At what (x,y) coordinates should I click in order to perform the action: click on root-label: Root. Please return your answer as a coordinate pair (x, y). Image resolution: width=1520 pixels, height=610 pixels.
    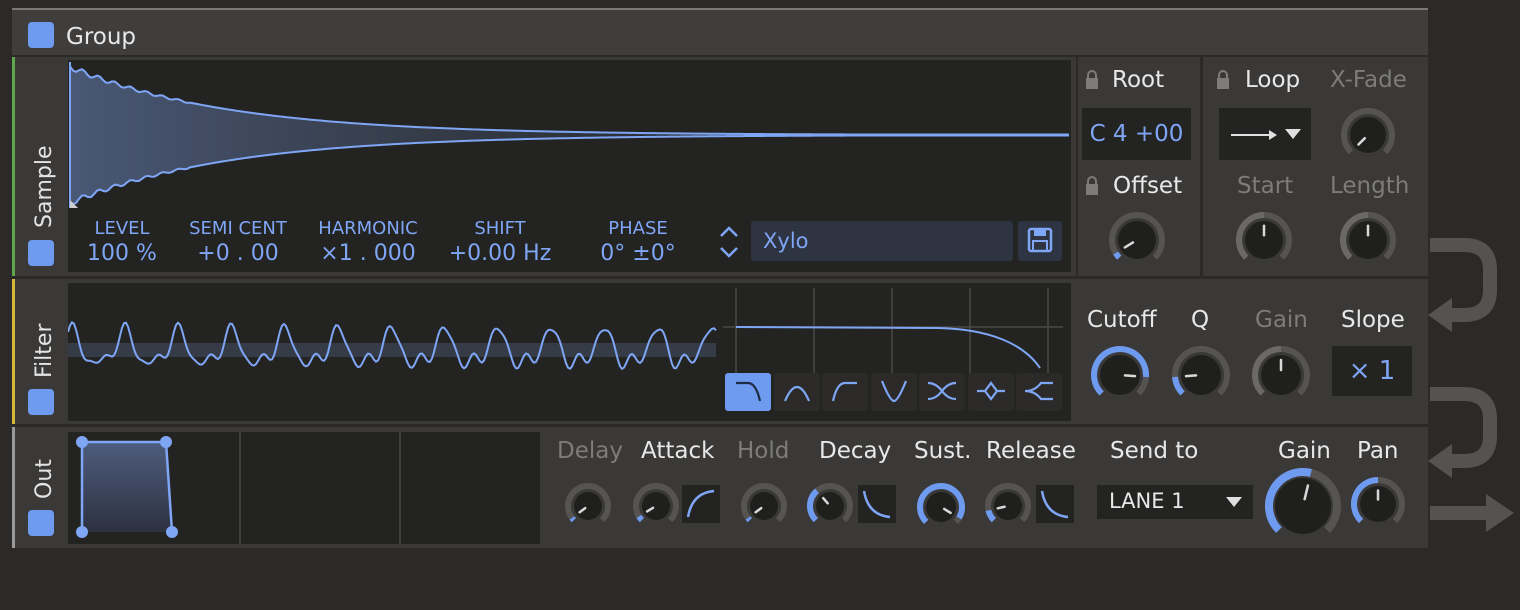
    Looking at the image, I should click on (1138, 80).